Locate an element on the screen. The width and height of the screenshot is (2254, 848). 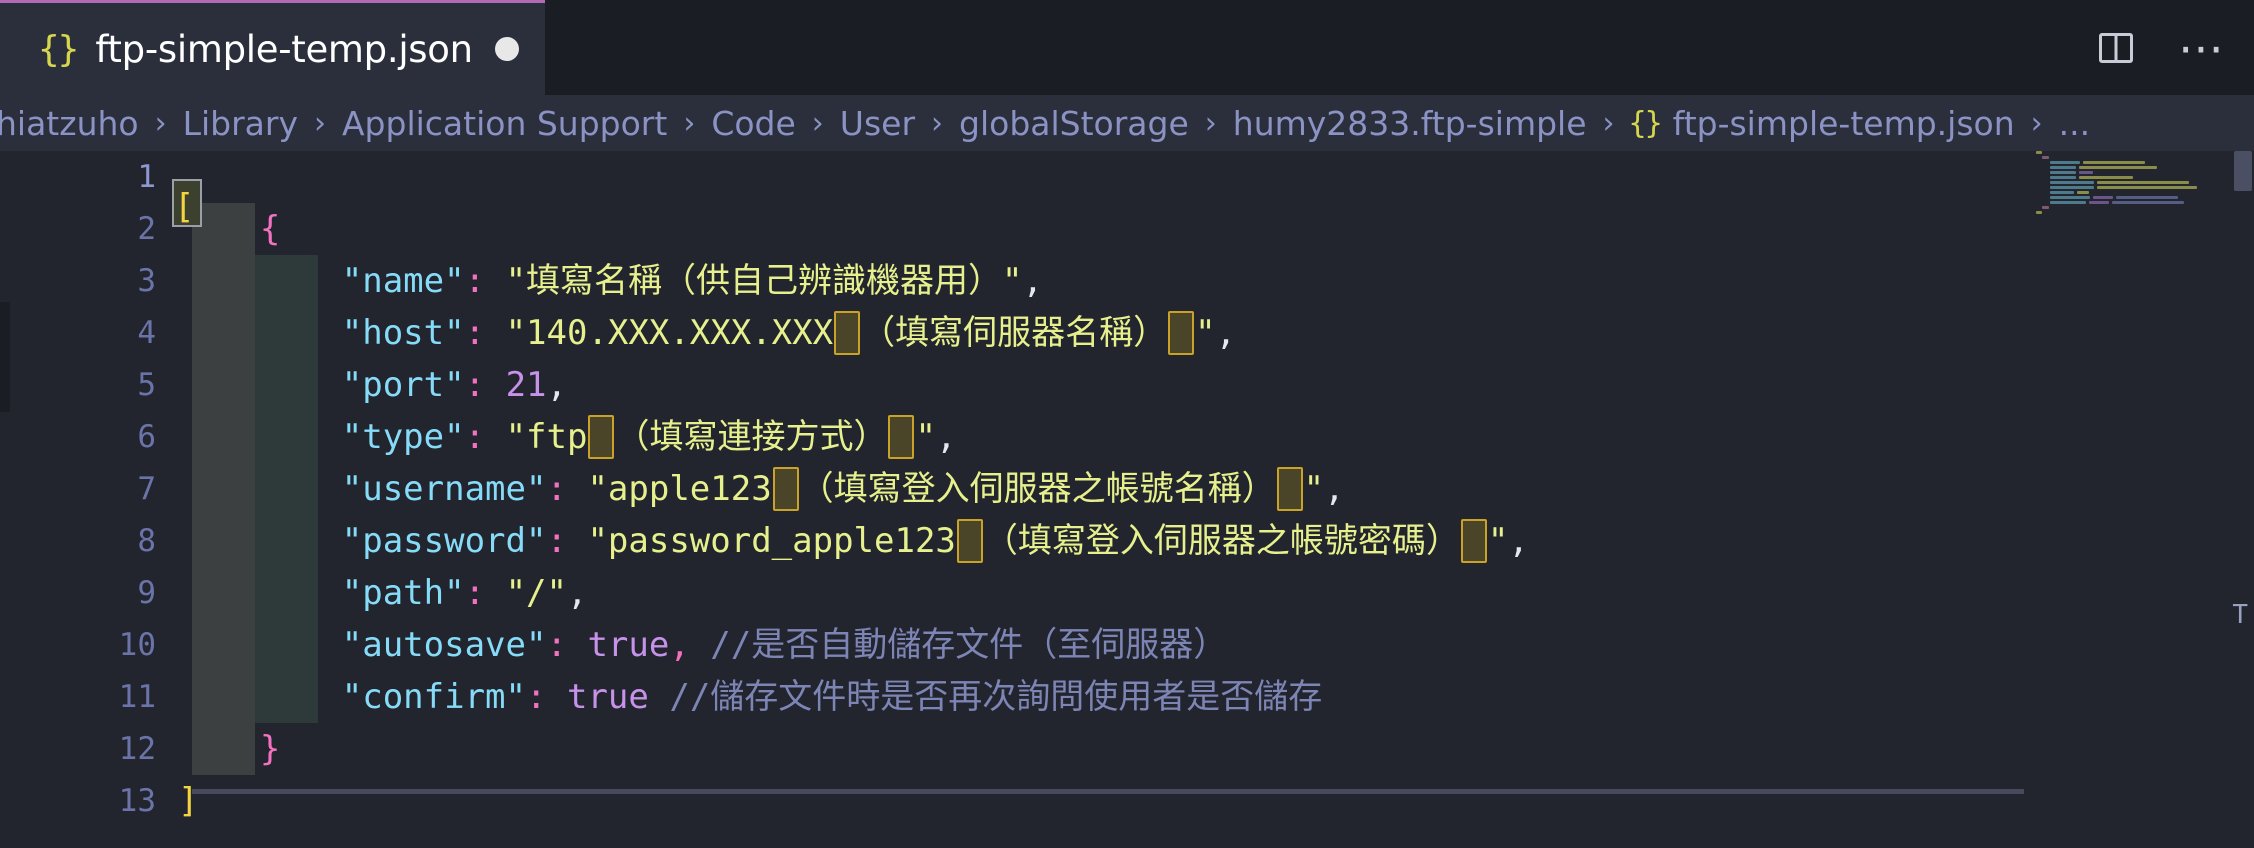
token-key-host: "host" is located at coordinates (403, 333).